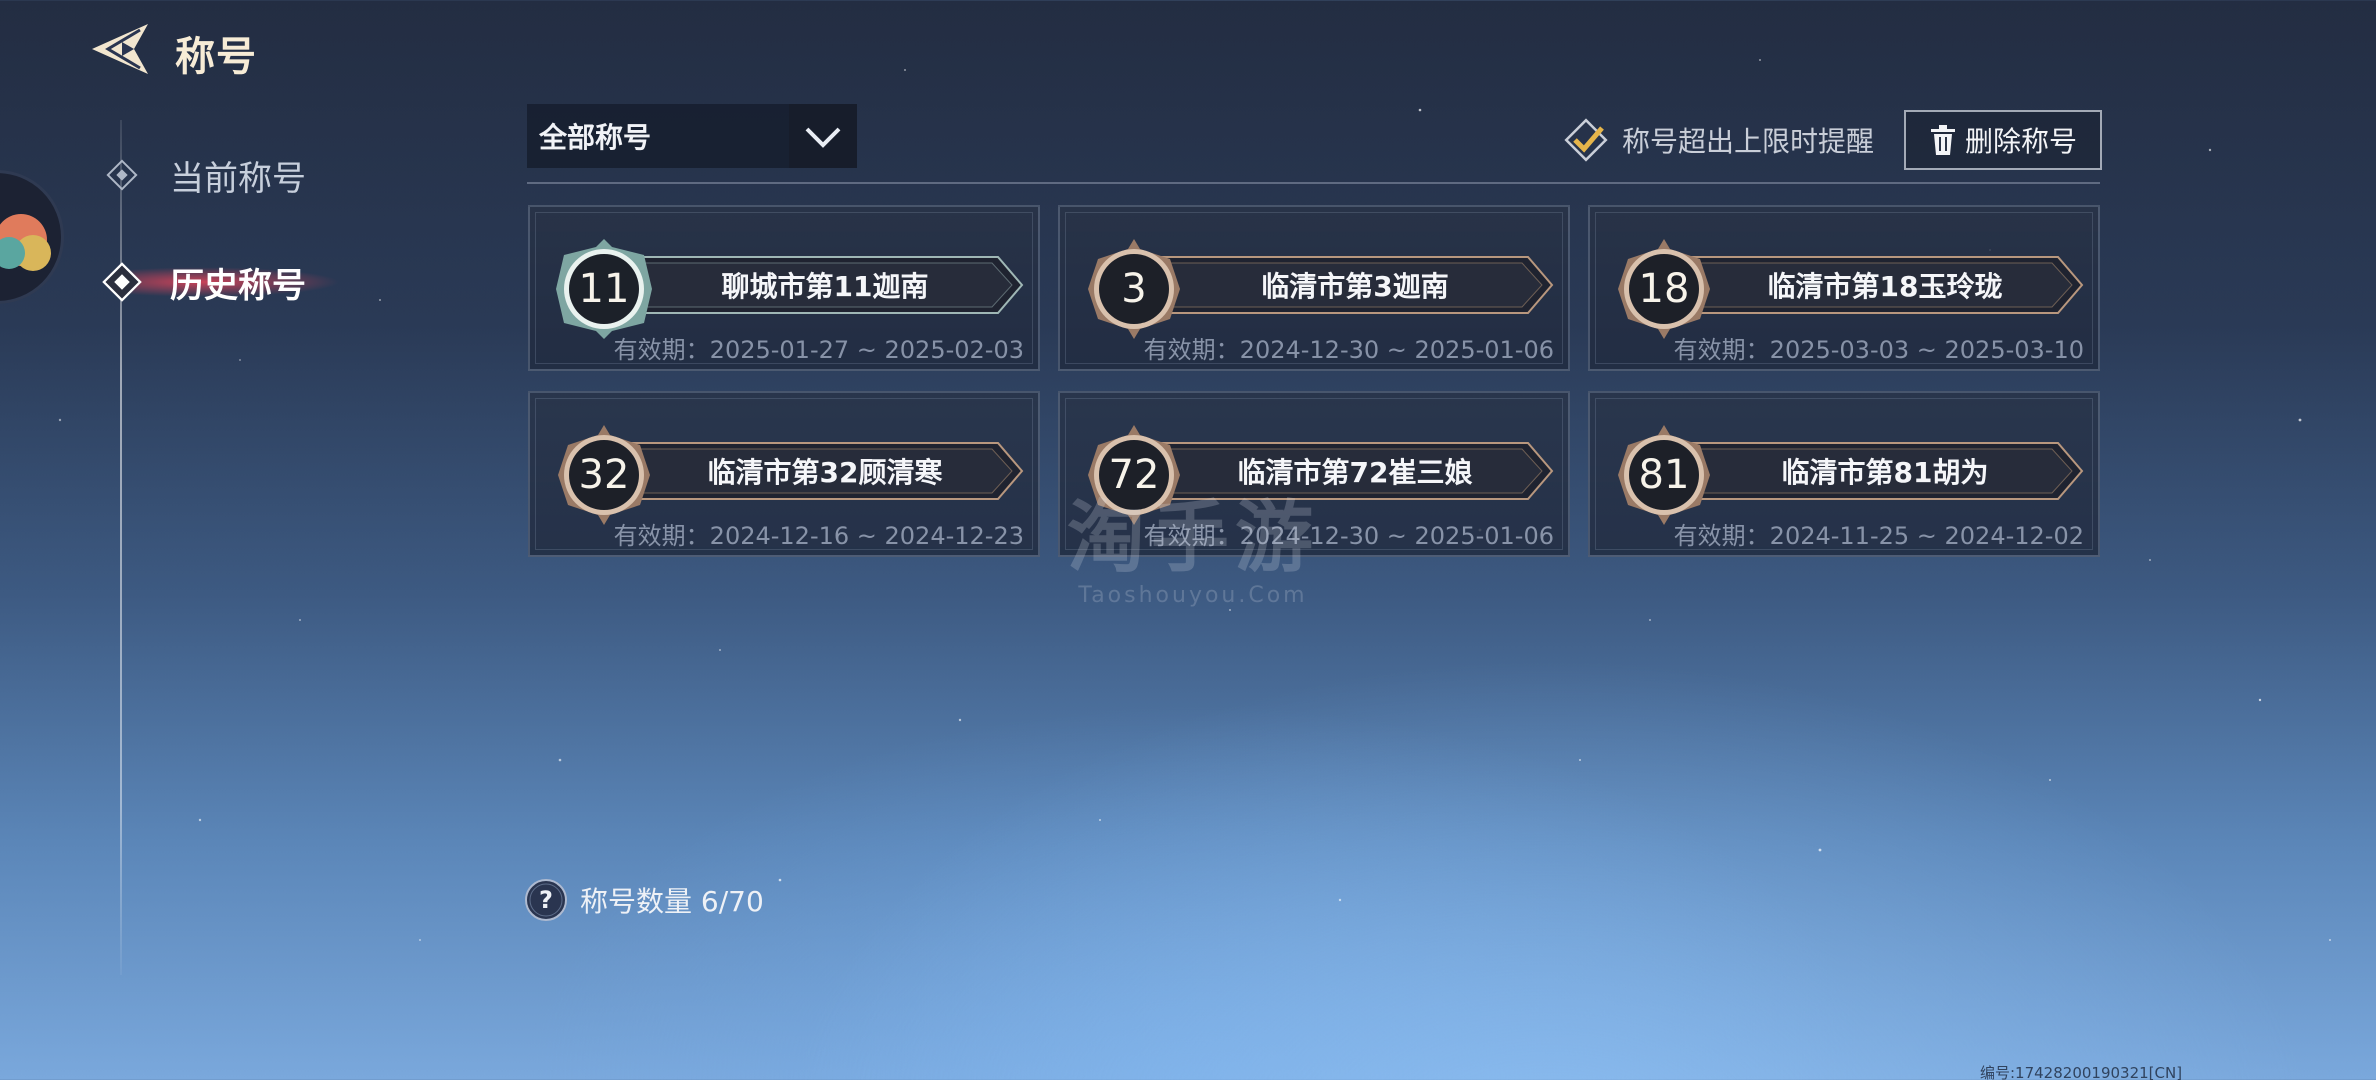 The height and width of the screenshot is (1080, 2376). Describe the element at coordinates (238, 285) in the screenshot. I see `nav-label: 历史称号` at that location.